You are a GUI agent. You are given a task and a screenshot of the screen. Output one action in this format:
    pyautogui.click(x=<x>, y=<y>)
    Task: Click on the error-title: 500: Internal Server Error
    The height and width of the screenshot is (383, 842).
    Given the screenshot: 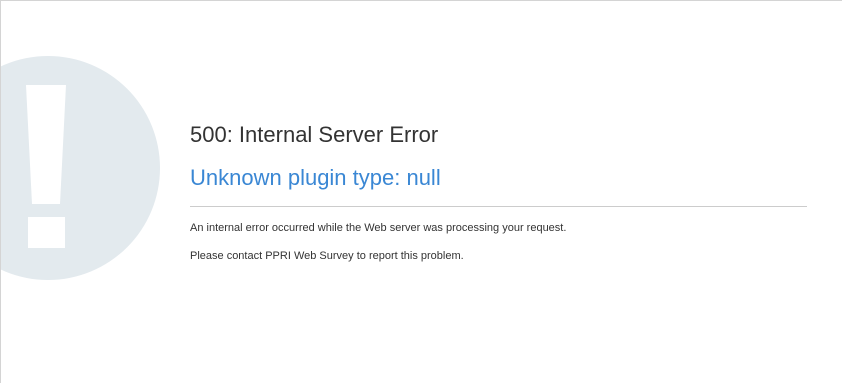 What is the action you would take?
    pyautogui.click(x=314, y=134)
    